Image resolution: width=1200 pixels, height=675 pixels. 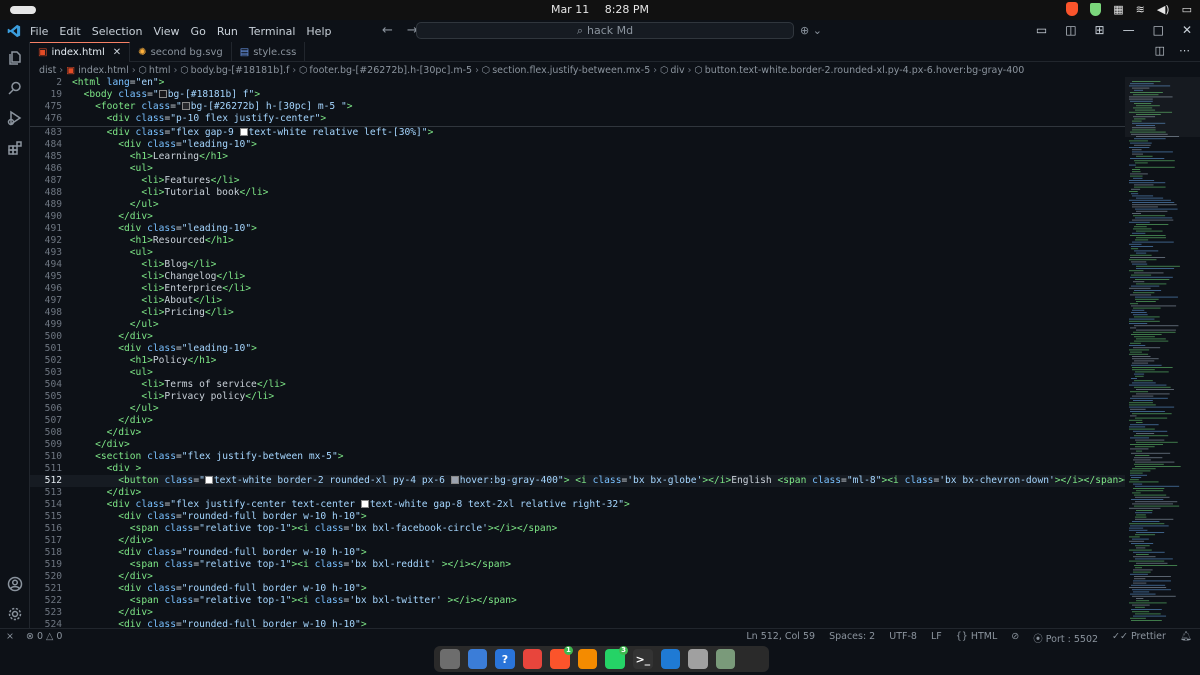 I want to click on system-tray: ▦ ≋ ◀) ▭, so click(x=1129, y=9).